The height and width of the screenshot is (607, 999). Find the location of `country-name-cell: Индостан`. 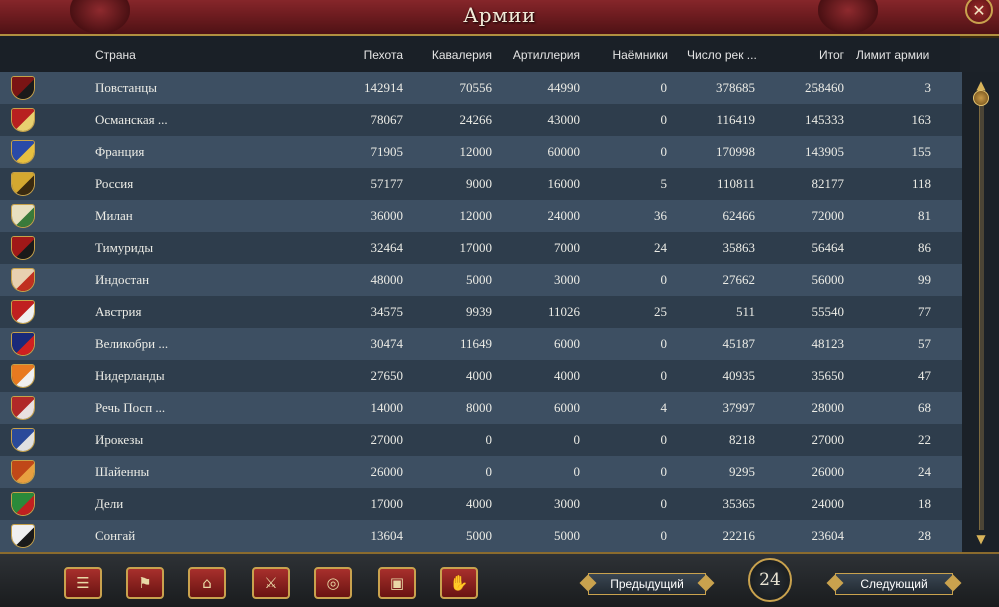

country-name-cell: Индостан is located at coordinates (122, 280).